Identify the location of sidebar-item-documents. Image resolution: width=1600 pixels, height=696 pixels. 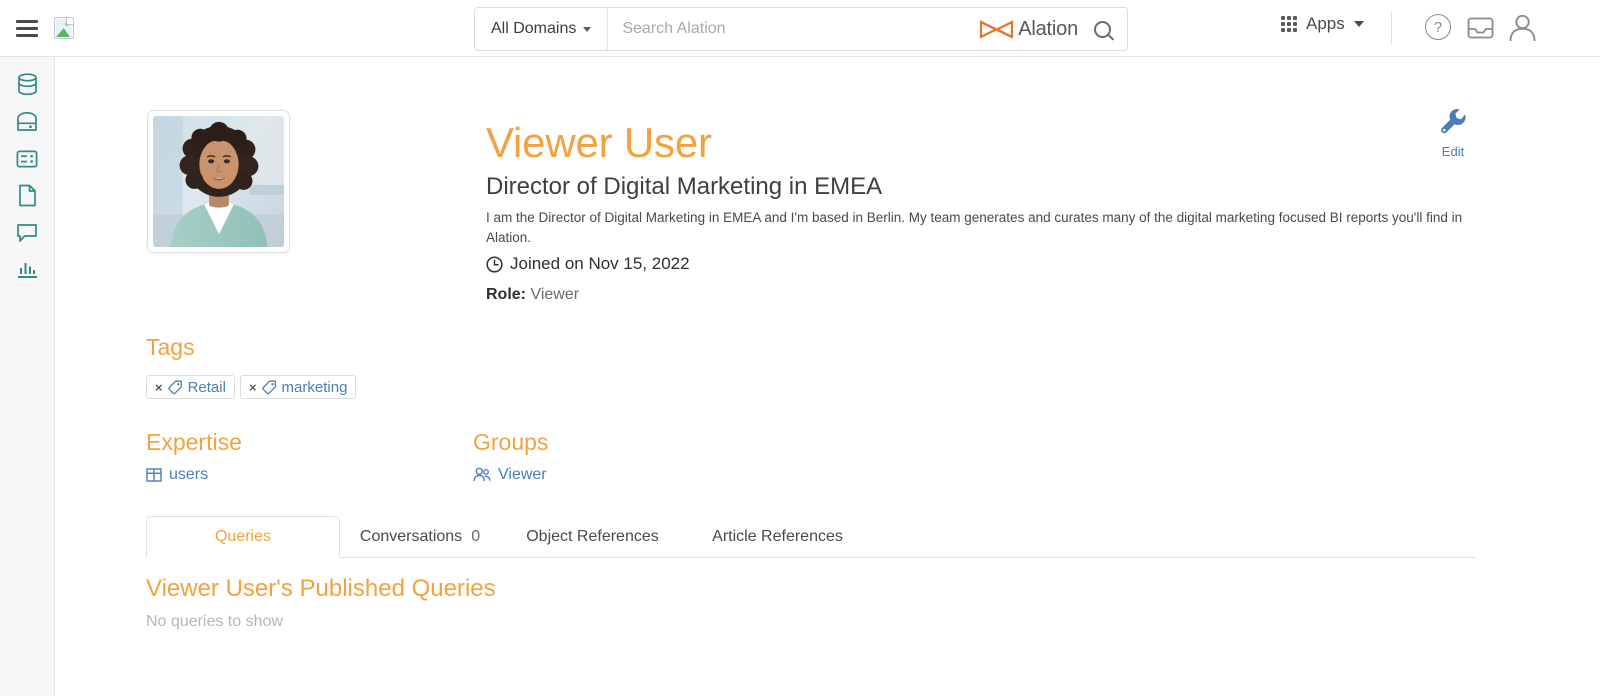
(27, 195).